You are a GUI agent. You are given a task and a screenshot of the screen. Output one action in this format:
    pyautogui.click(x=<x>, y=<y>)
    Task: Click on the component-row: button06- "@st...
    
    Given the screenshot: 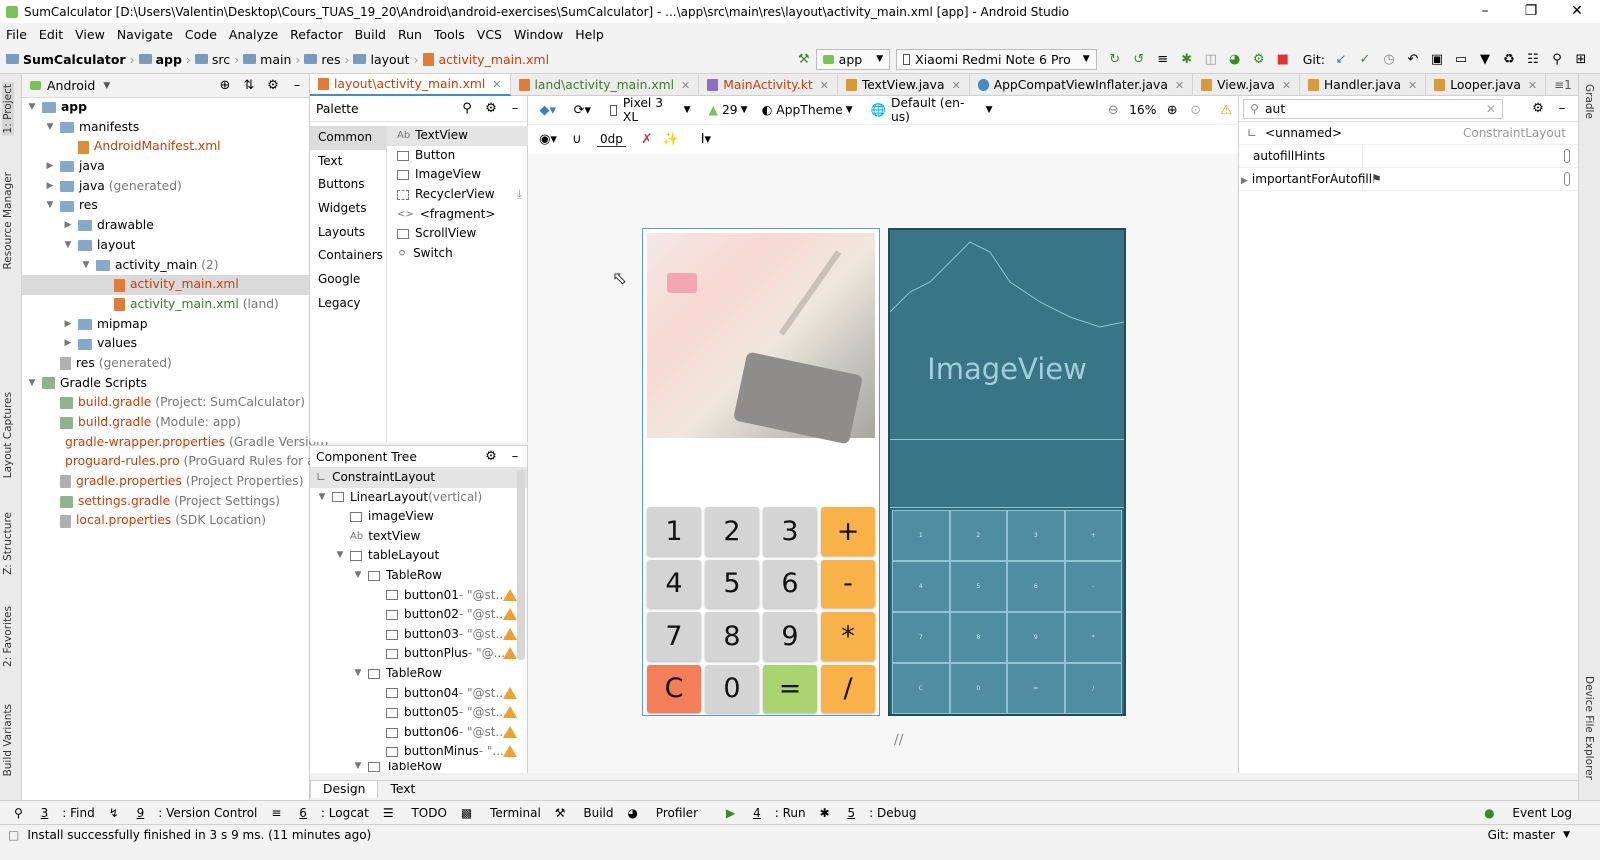 What is the action you would take?
    pyautogui.click(x=418, y=733)
    